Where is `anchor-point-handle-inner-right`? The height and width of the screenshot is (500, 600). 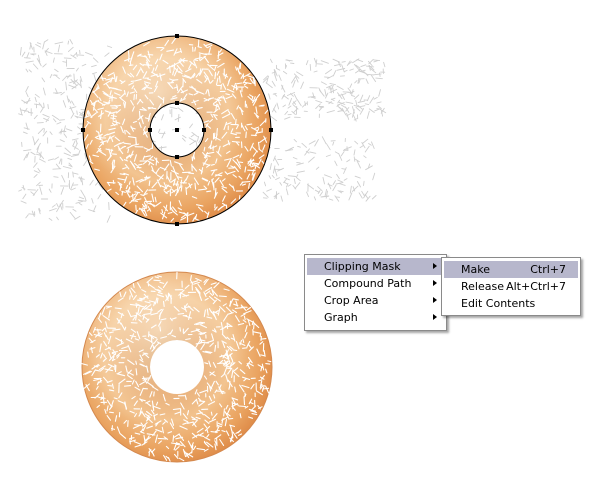 anchor-point-handle-inner-right is located at coordinates (204, 130).